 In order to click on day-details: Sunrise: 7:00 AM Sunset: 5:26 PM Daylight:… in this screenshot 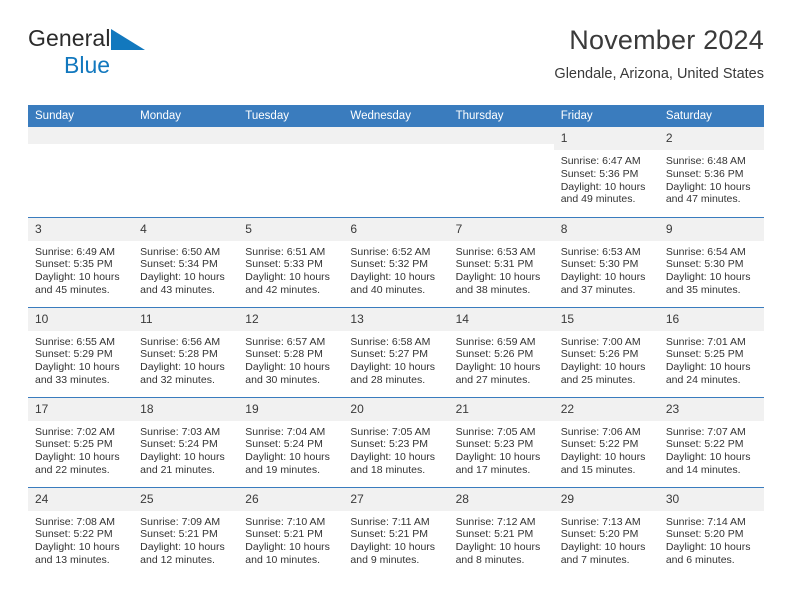, I will do `click(606, 359)`.